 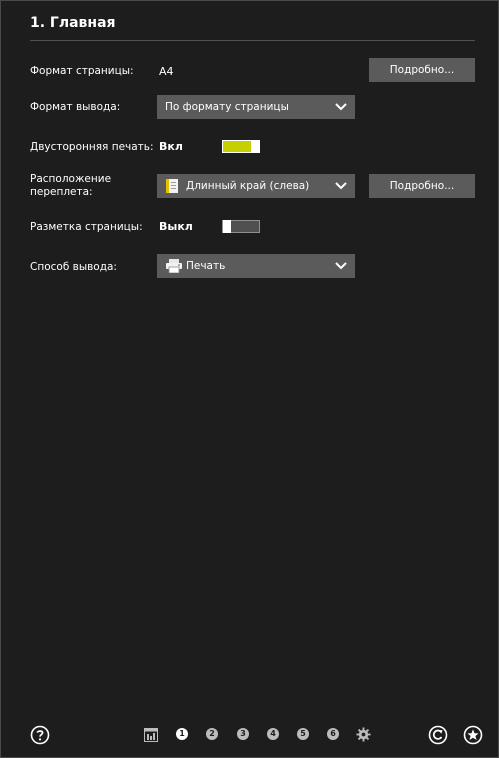 What do you see at coordinates (73, 267) in the screenshot?
I see `output-method-label: Способ вывода:` at bounding box center [73, 267].